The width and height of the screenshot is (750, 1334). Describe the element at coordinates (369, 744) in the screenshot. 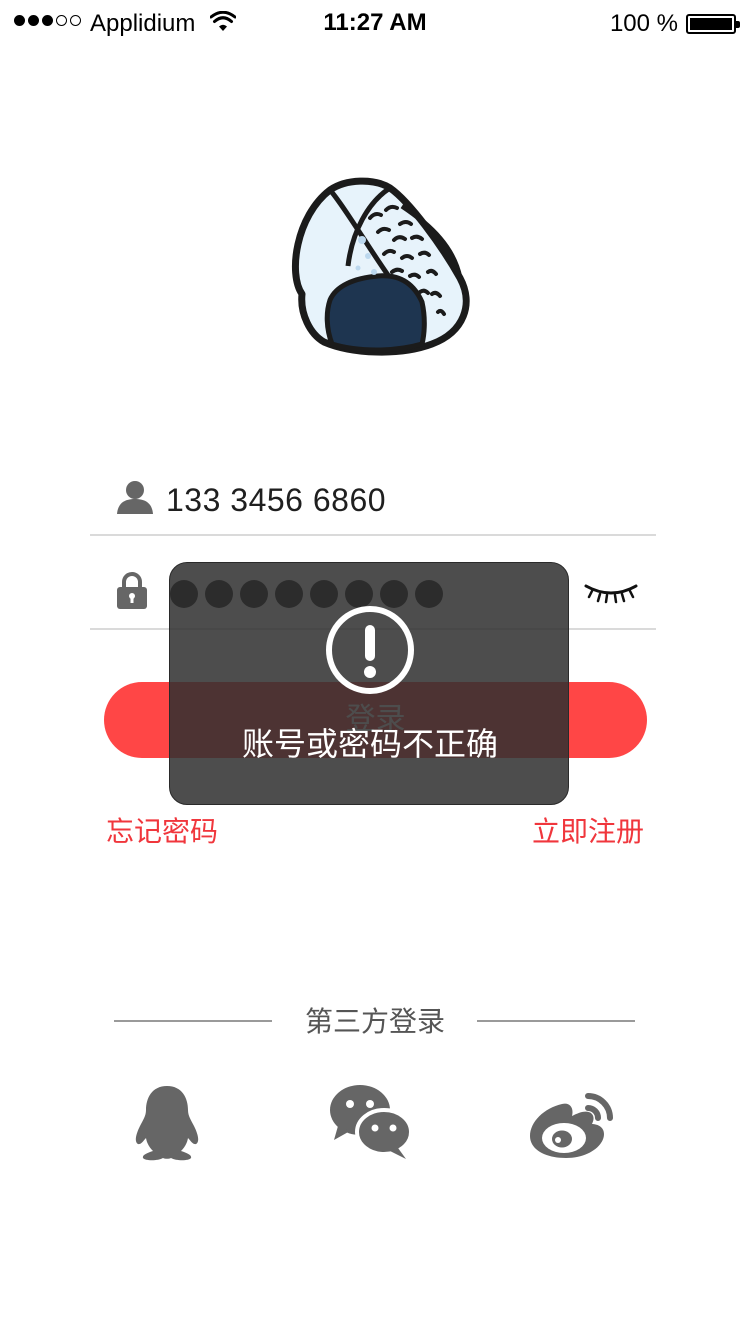

I see `error-message: 账号或密码不正确` at that location.